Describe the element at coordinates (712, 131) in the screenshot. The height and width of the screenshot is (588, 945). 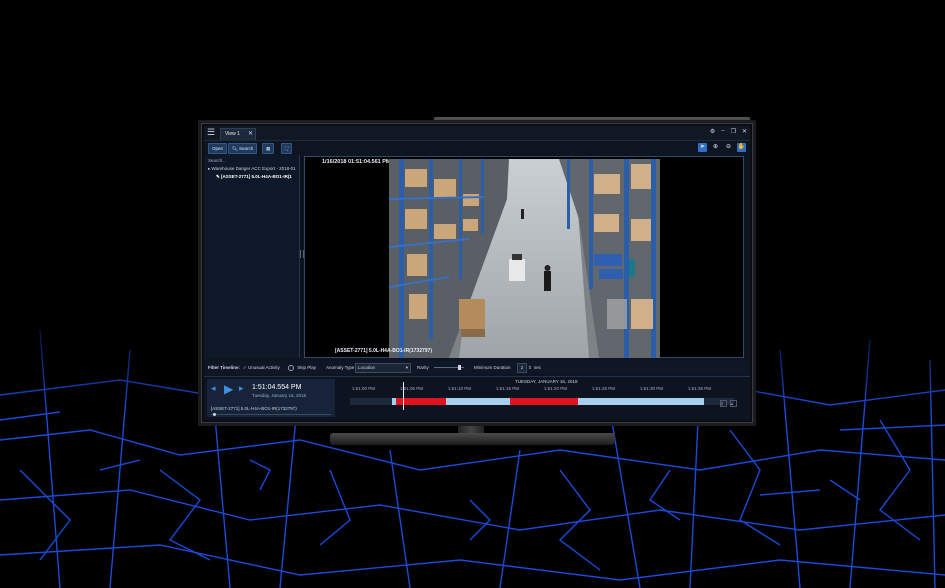
I see `gear-icon: ⚙` at that location.